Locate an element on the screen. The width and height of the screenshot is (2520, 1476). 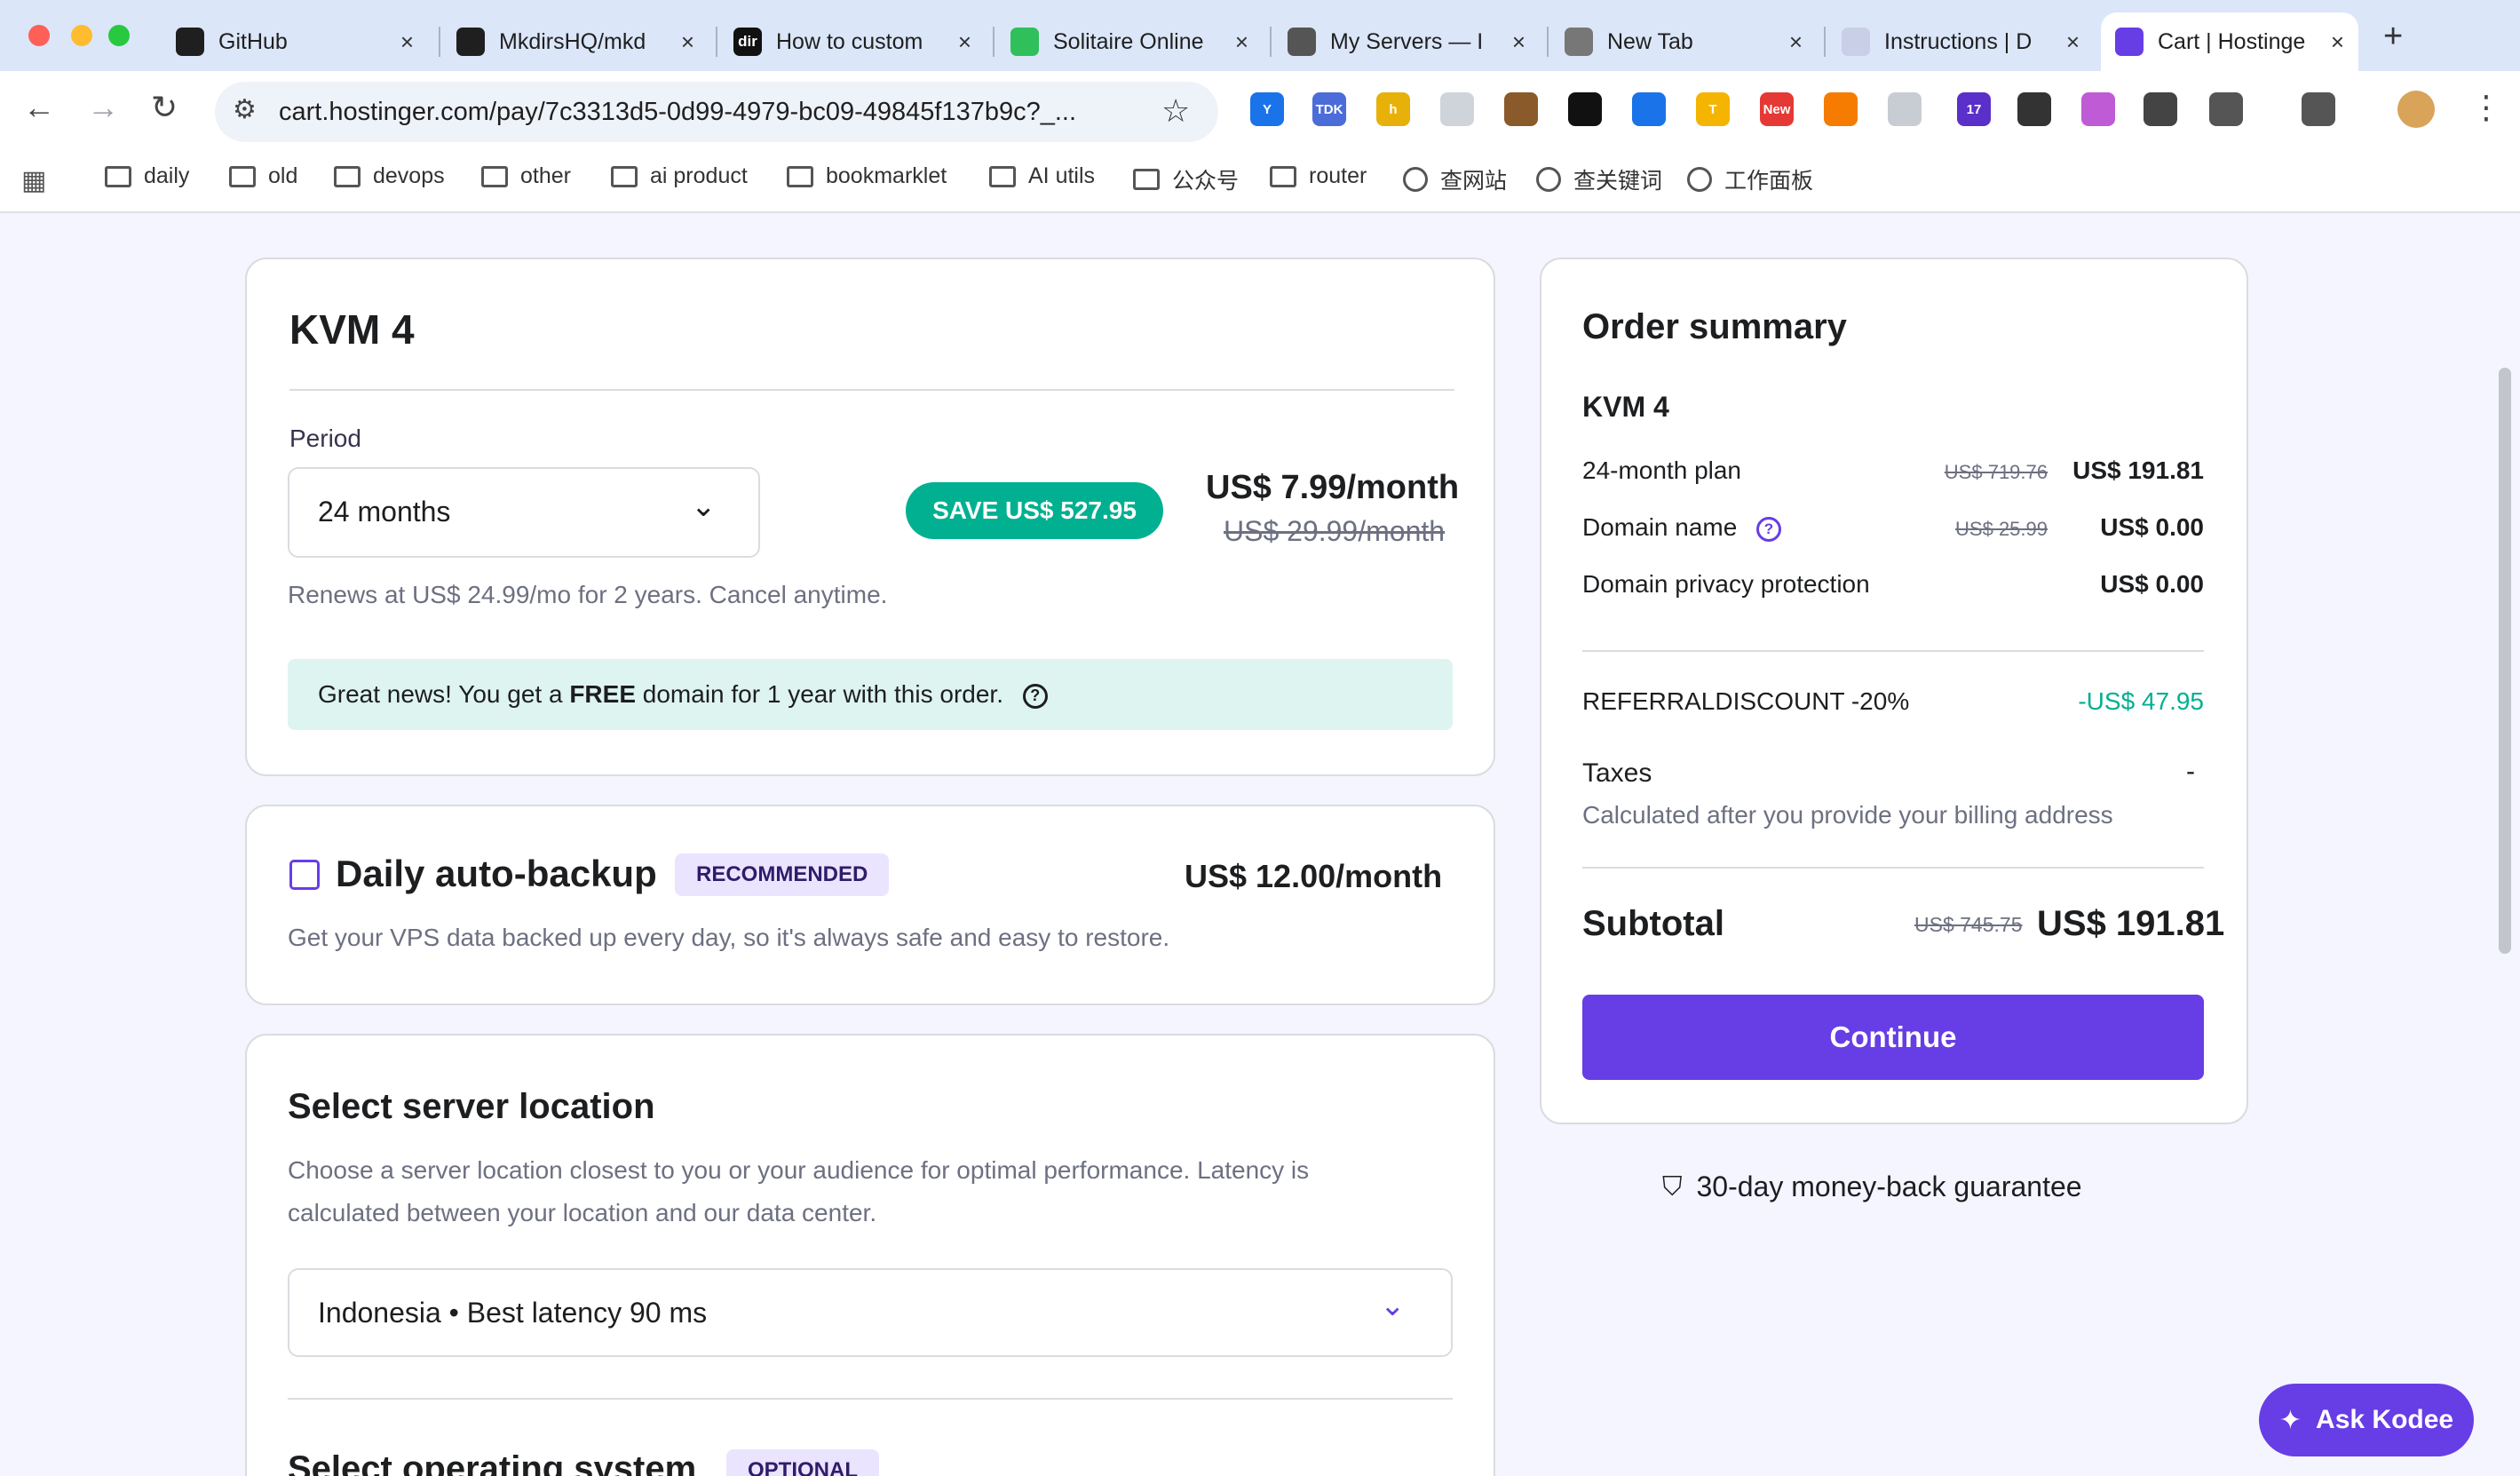
new-ext-icon: New is located at coordinates (1777, 109).